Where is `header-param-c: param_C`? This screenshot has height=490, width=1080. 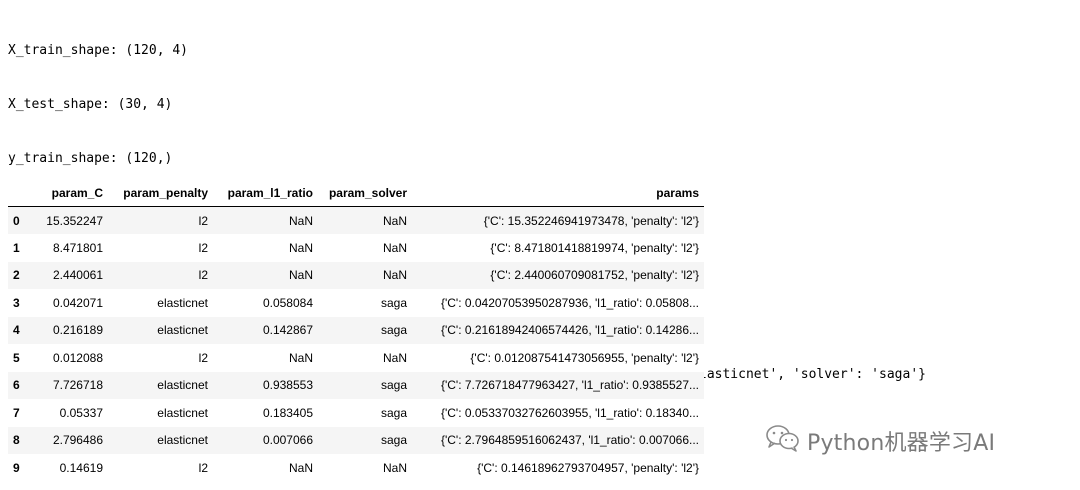 header-param-c: param_C is located at coordinates (72, 193).